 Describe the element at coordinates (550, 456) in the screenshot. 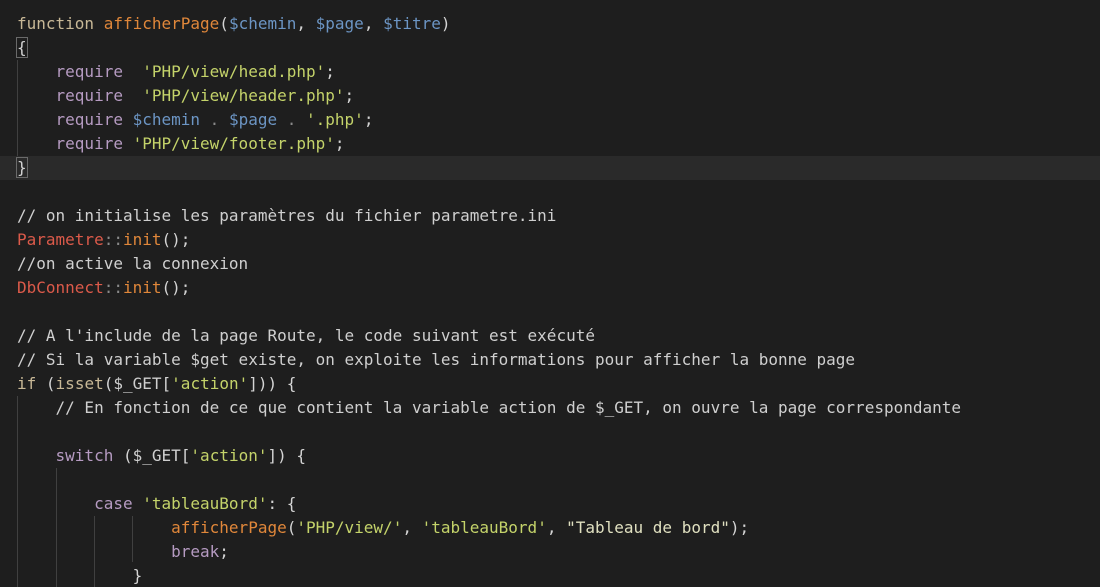

I see `code-line: switch ($_GET['action']) {` at that location.